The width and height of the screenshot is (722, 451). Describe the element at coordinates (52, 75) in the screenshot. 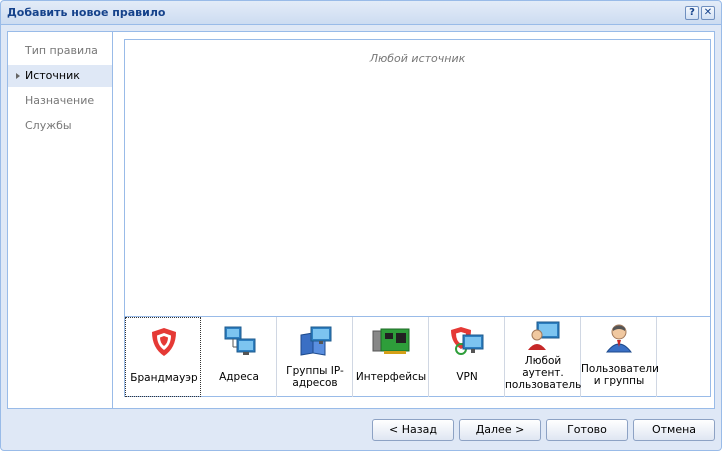

I see `nav-item-label: Источник` at that location.